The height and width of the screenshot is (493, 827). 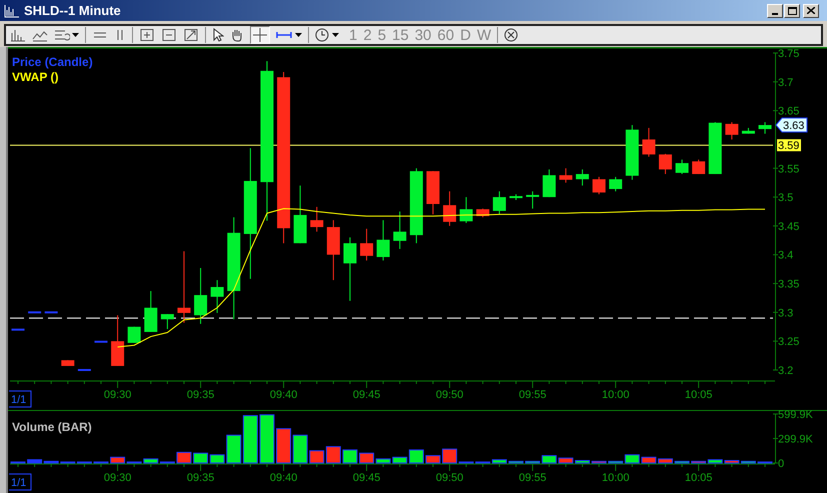 What do you see at coordinates (786, 371) in the screenshot?
I see `axis-label: 3.2` at bounding box center [786, 371].